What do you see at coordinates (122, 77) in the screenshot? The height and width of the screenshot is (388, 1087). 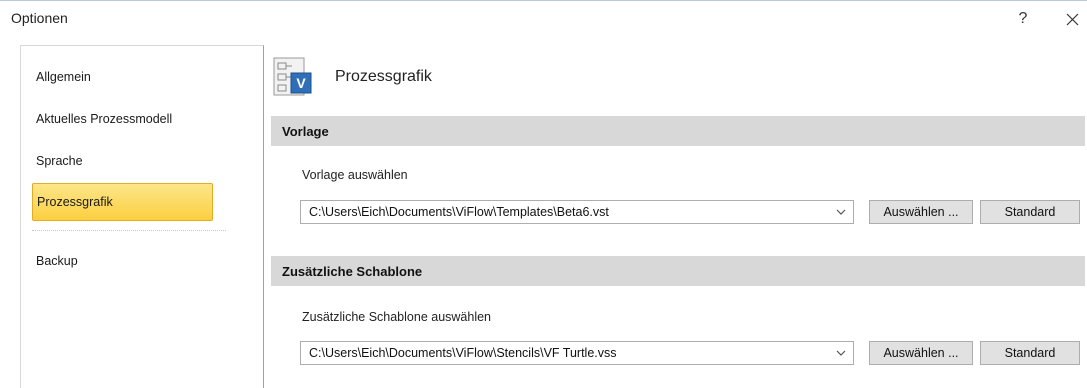 I see `sidebar-item-allgemein: Allgemein` at bounding box center [122, 77].